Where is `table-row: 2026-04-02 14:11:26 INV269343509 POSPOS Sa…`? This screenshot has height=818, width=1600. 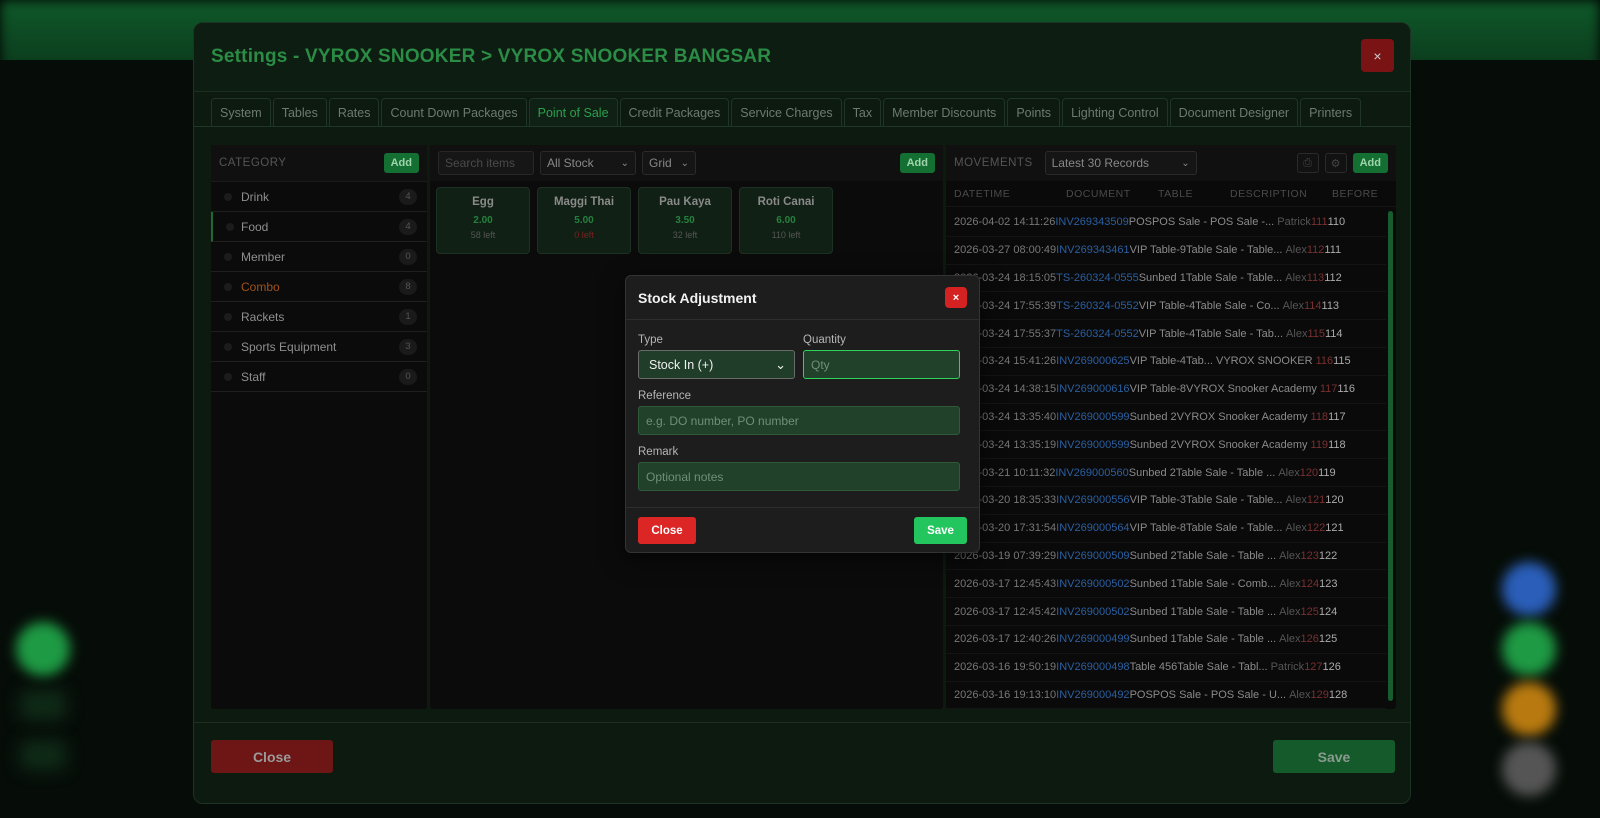 table-row: 2026-04-02 14:11:26 INV269343509 POSPOS Sa… is located at coordinates (1166, 223).